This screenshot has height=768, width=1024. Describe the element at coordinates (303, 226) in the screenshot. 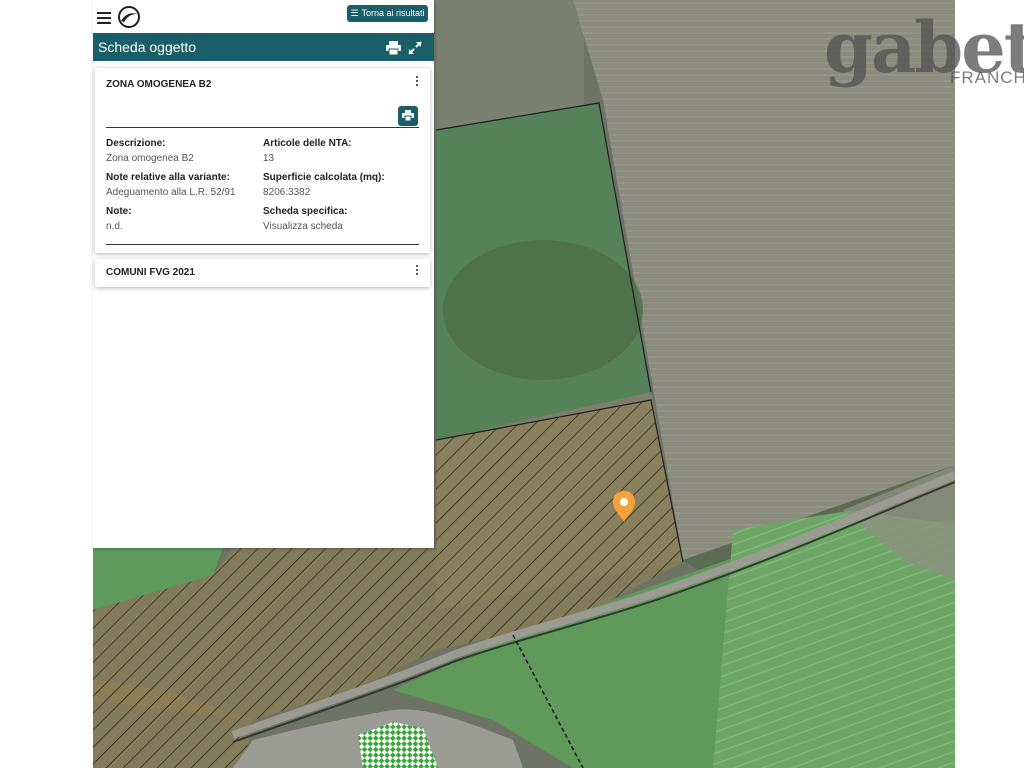

I see `view-sheet-link: Visualizza scheda` at that location.